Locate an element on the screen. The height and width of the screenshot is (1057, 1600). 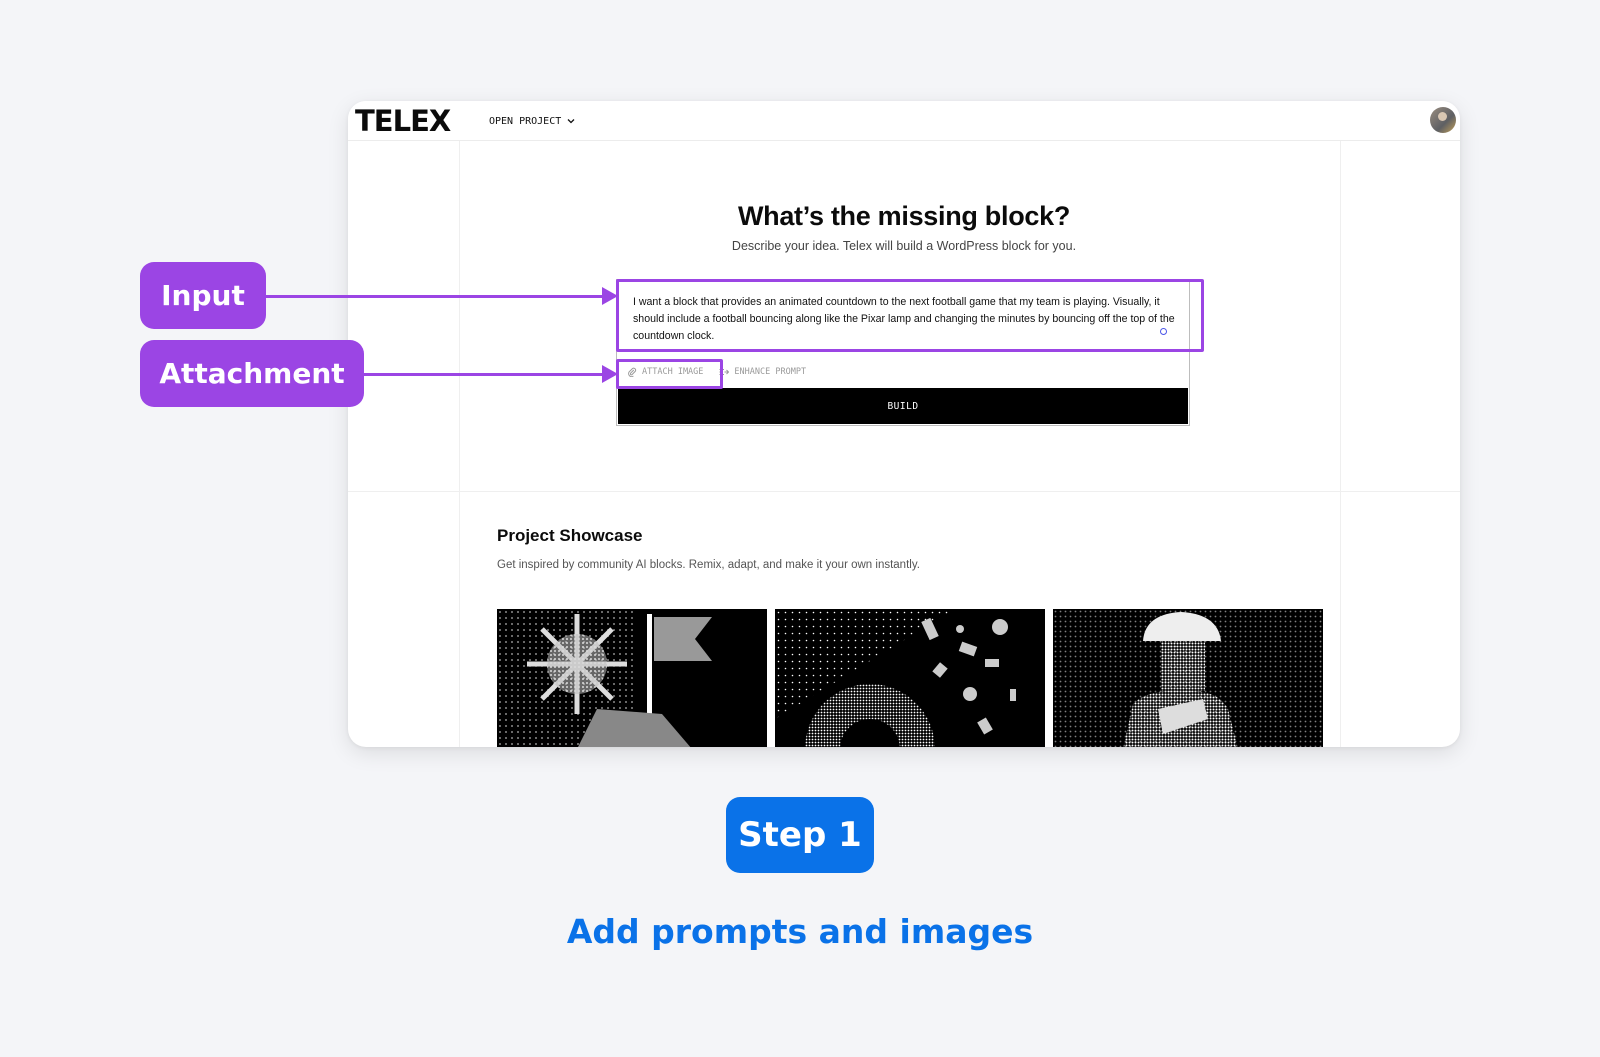
build-button: BUILD is located at coordinates (903, 406).